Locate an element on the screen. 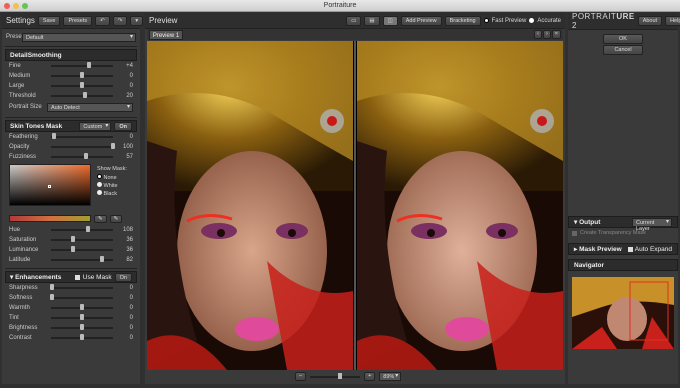 This screenshot has height=388, width=680. about-button: About is located at coordinates (650, 21).